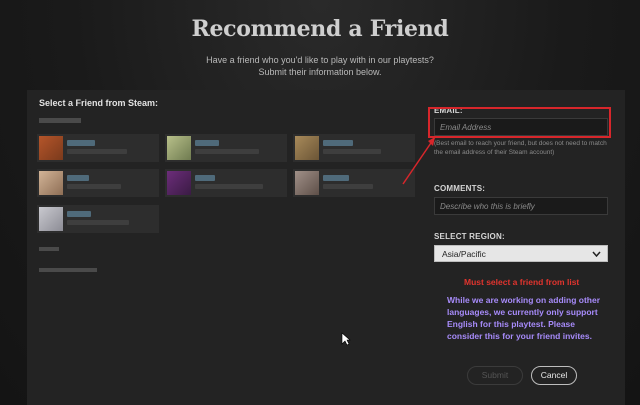 This screenshot has width=640, height=405. Describe the element at coordinates (521, 253) in the screenshot. I see `region-select: Asia/Pacific` at that location.